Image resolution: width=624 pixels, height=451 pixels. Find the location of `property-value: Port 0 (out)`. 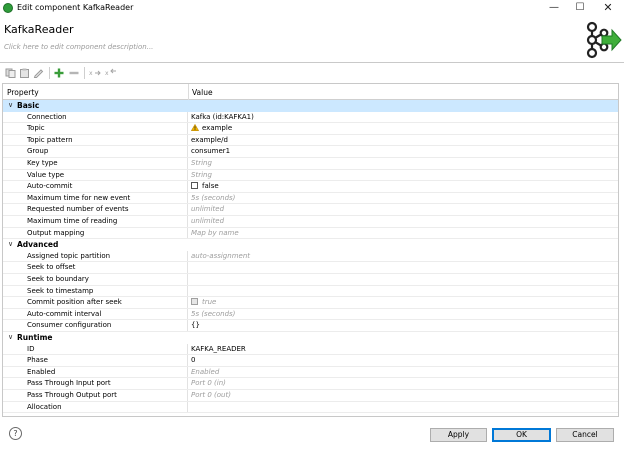

property-value: Port 0 (out) is located at coordinates (211, 395).